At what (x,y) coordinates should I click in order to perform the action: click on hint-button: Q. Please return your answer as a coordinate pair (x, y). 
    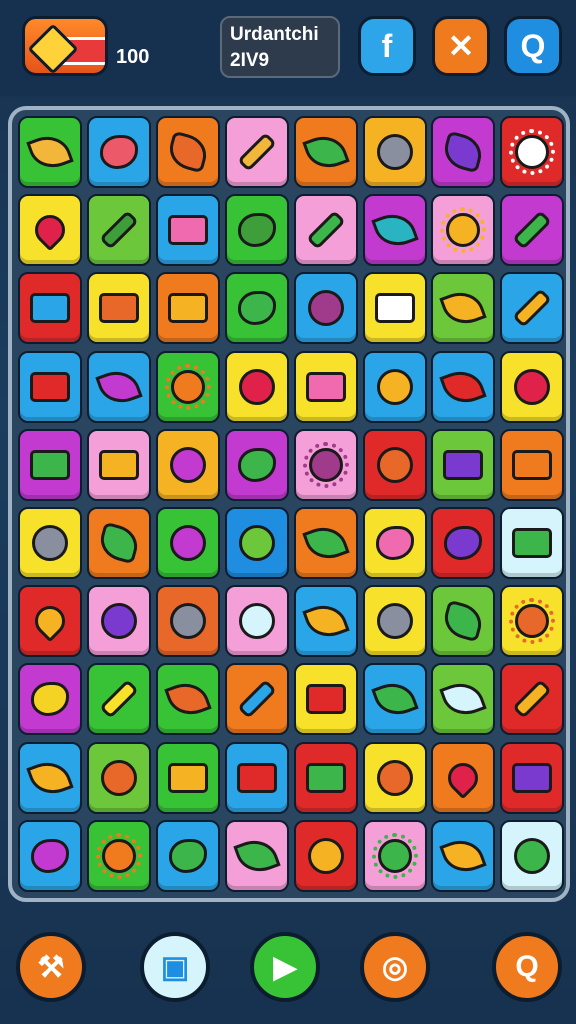
    Looking at the image, I should click on (527, 967).